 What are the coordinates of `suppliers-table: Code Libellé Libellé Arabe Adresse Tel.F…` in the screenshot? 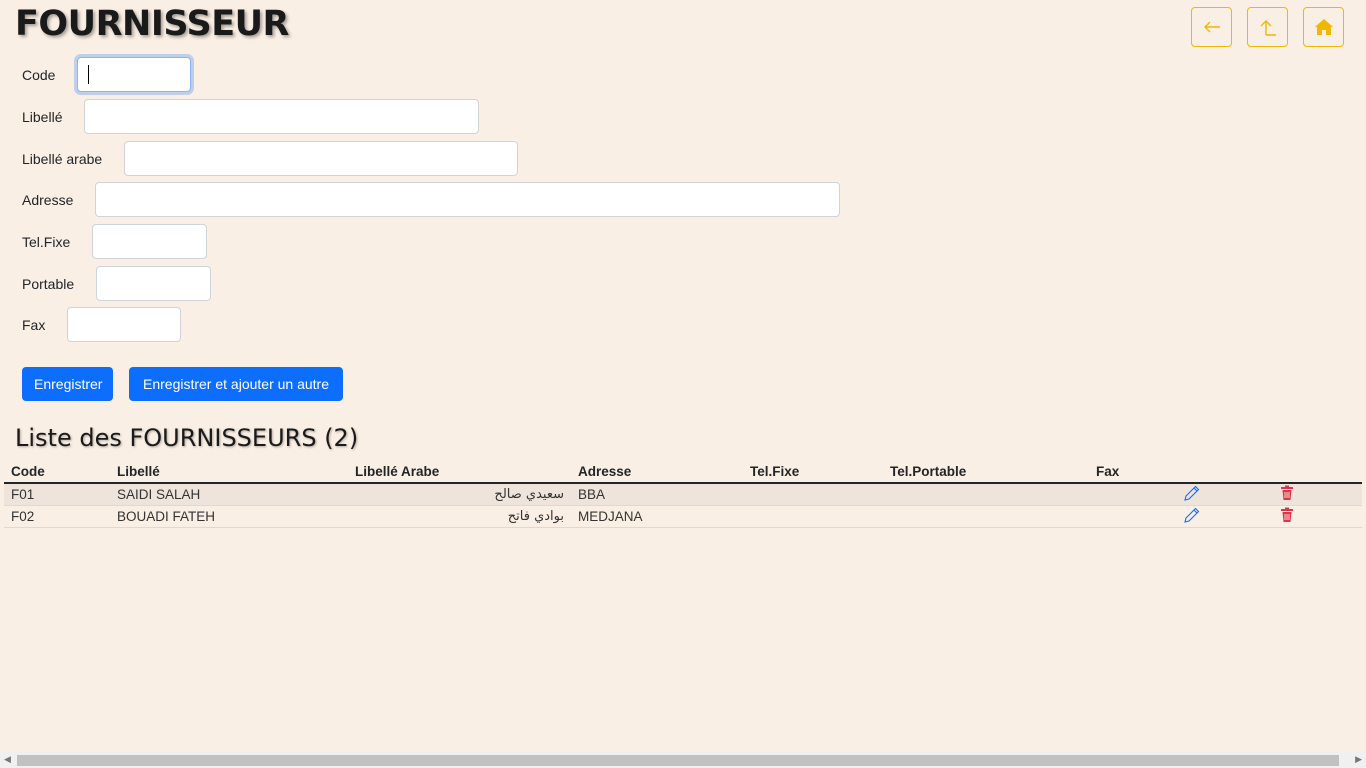 It's located at (683, 494).